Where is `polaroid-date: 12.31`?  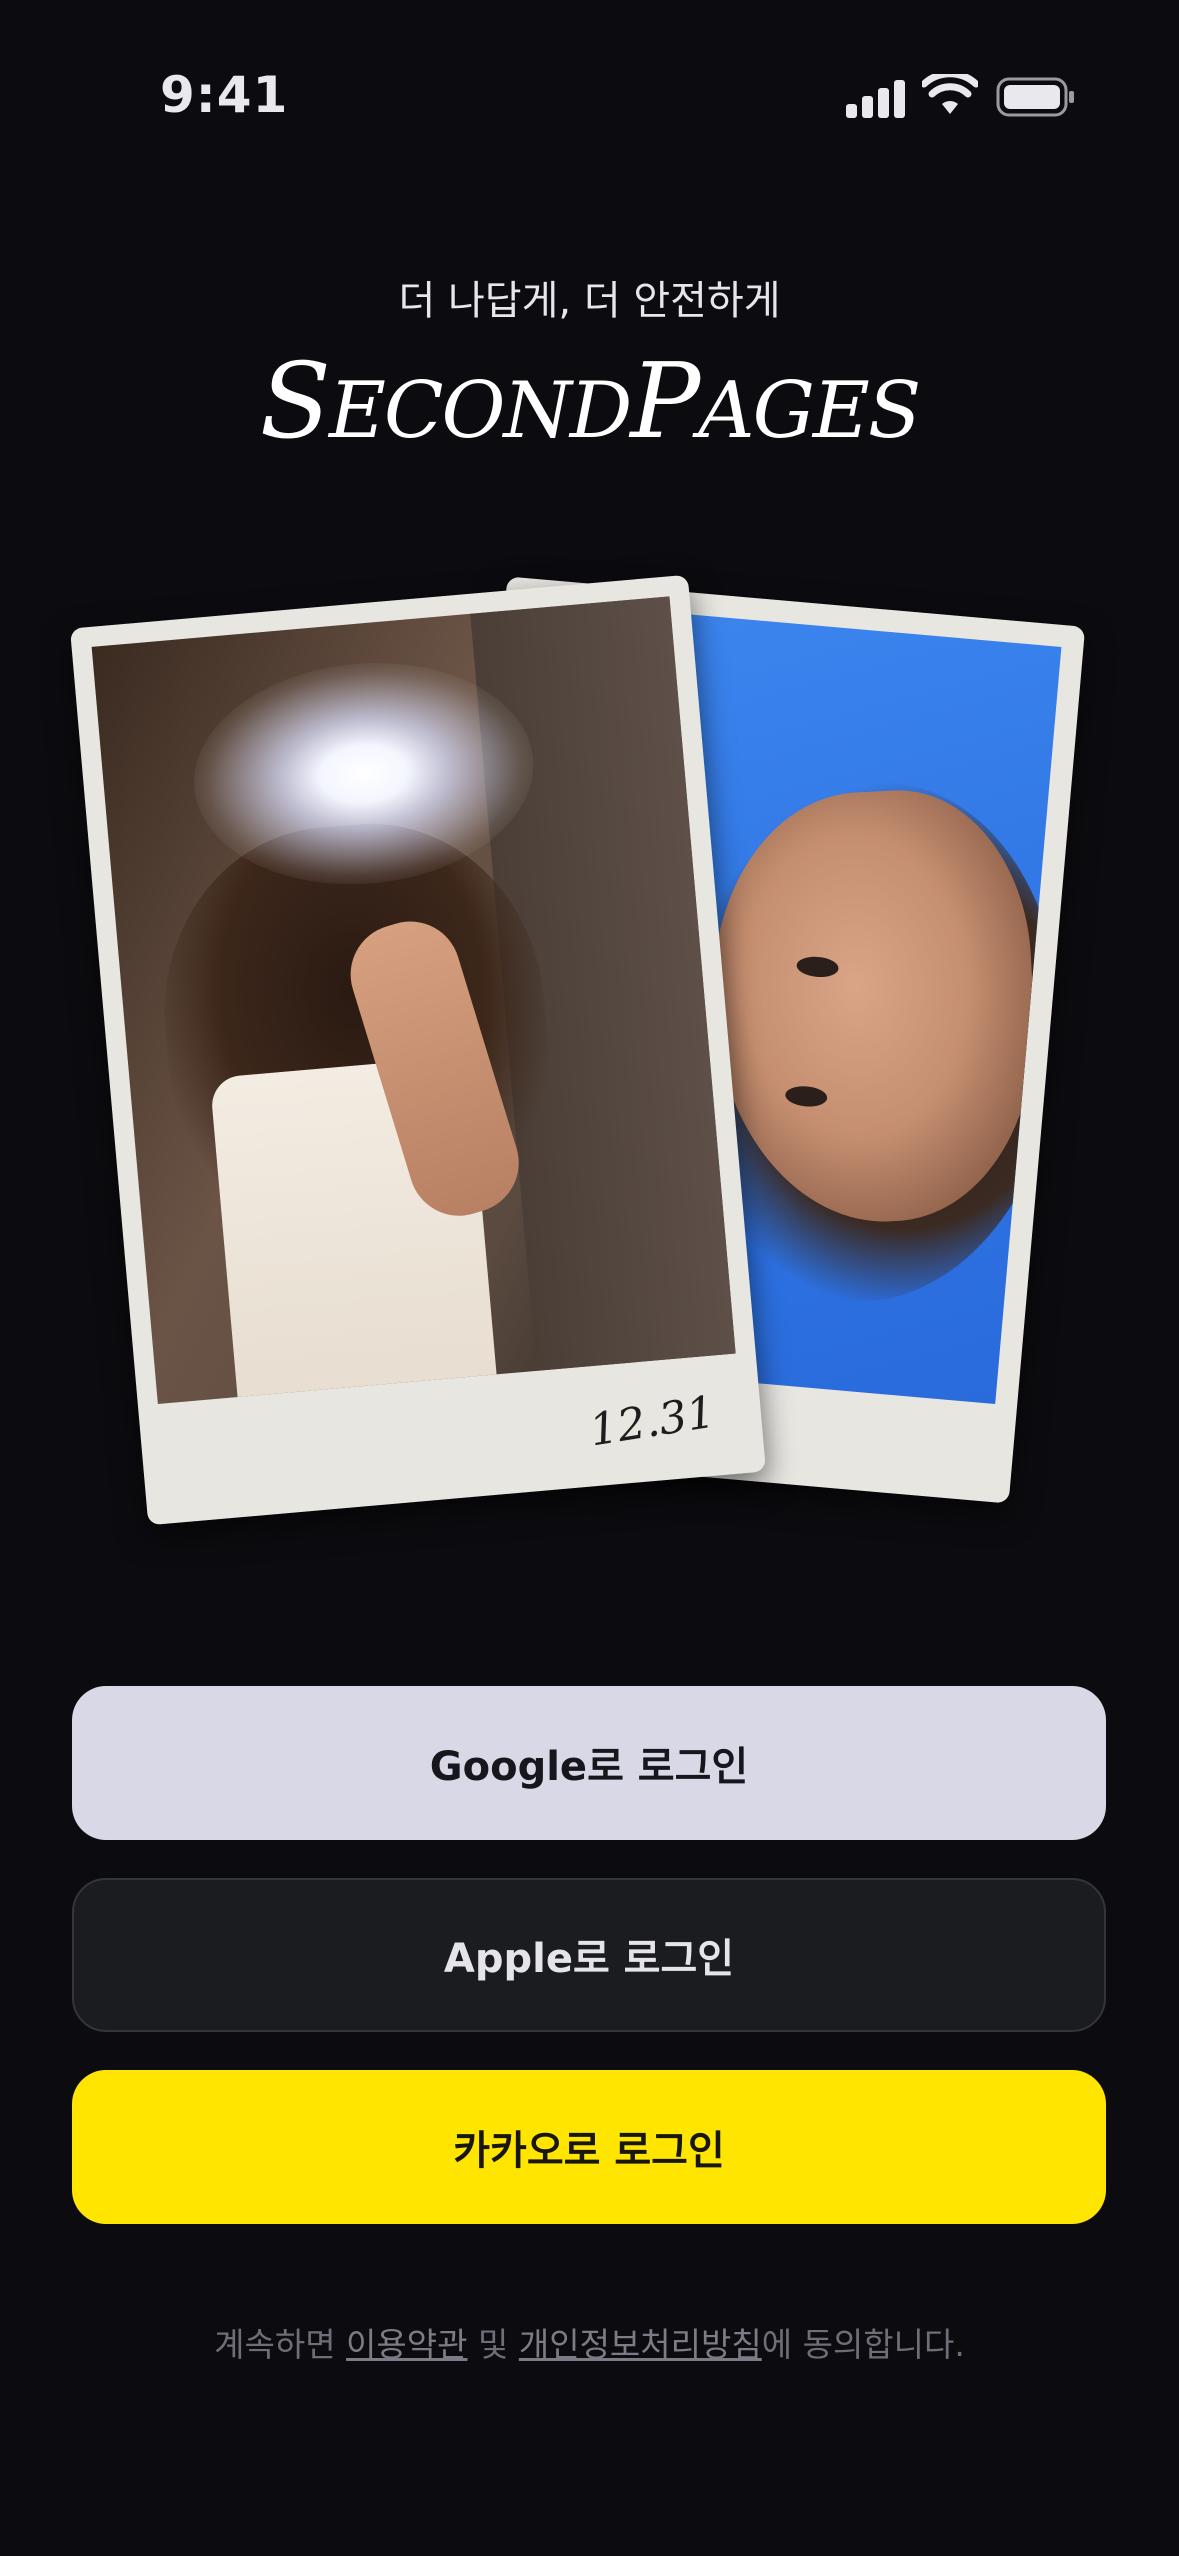 polaroid-date: 12.31 is located at coordinates (652, 1421).